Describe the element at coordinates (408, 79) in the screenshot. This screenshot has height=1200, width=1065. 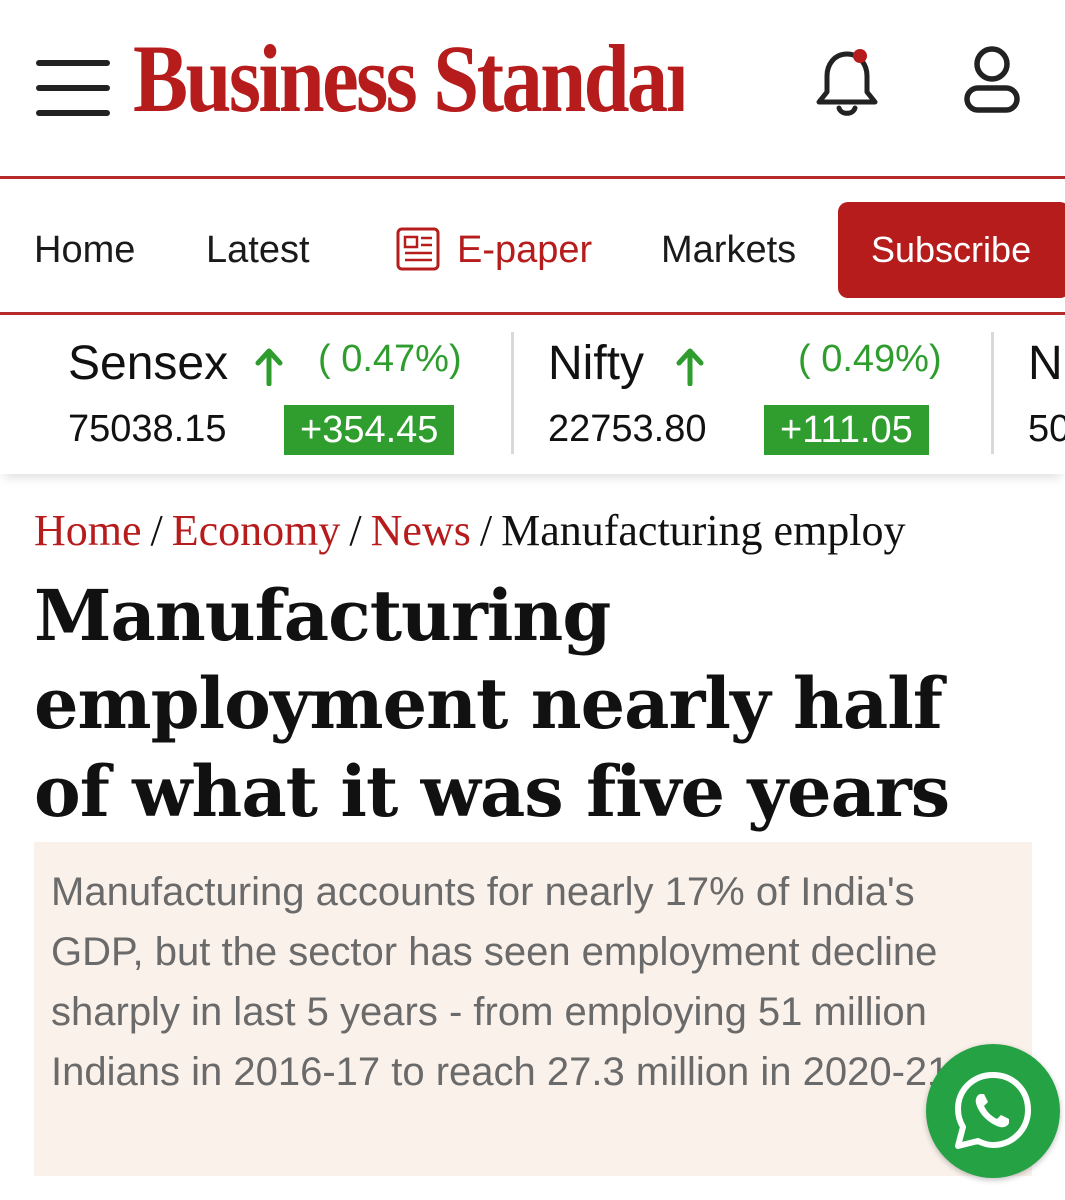
I see `site-logo: Business Standard` at that location.